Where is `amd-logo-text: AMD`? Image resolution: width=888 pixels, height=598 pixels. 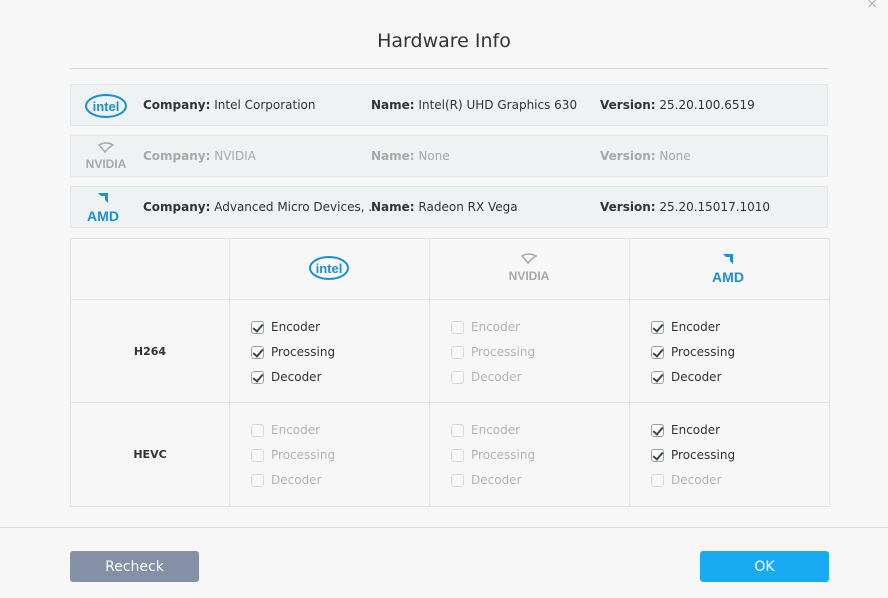 amd-logo-text: AMD is located at coordinates (103, 216).